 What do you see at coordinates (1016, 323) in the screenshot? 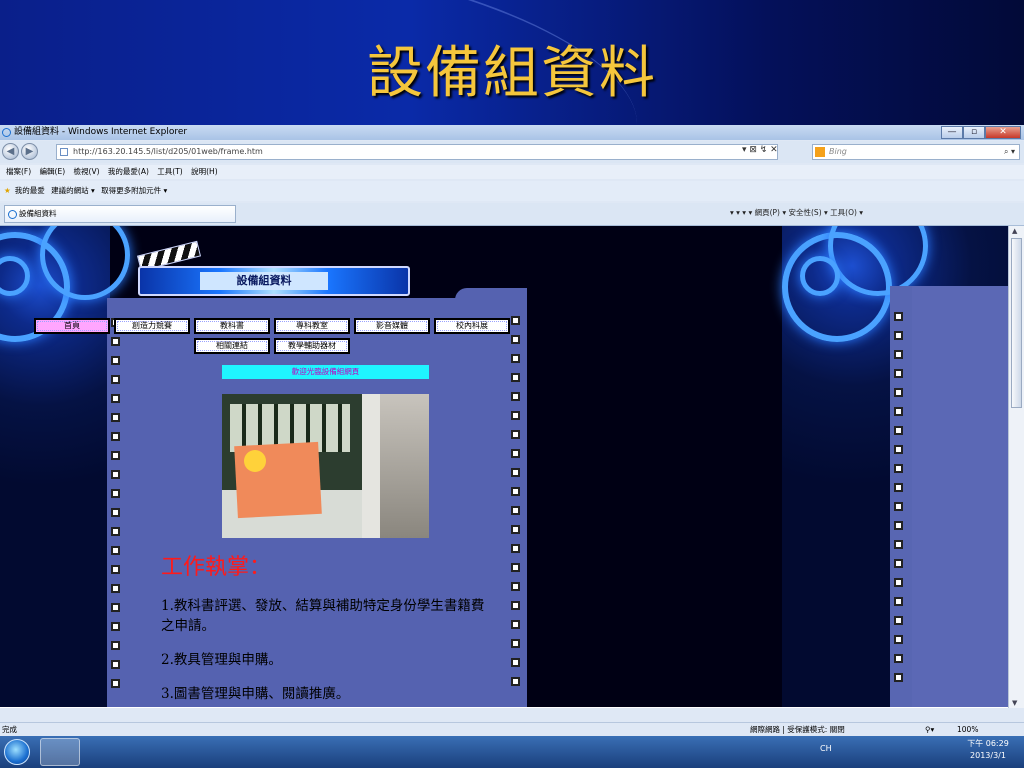
I see `scroll-thumb` at bounding box center [1016, 323].